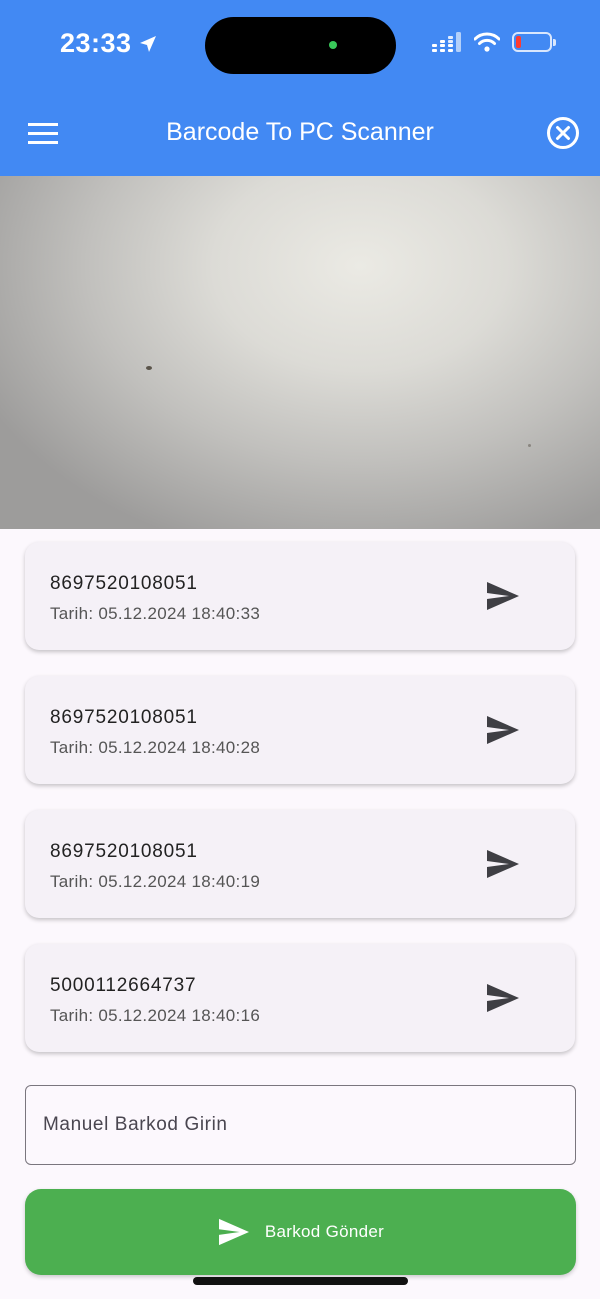 Image resolution: width=600 pixels, height=1299 pixels. What do you see at coordinates (487, 42) in the screenshot?
I see `wifi-icon` at bounding box center [487, 42].